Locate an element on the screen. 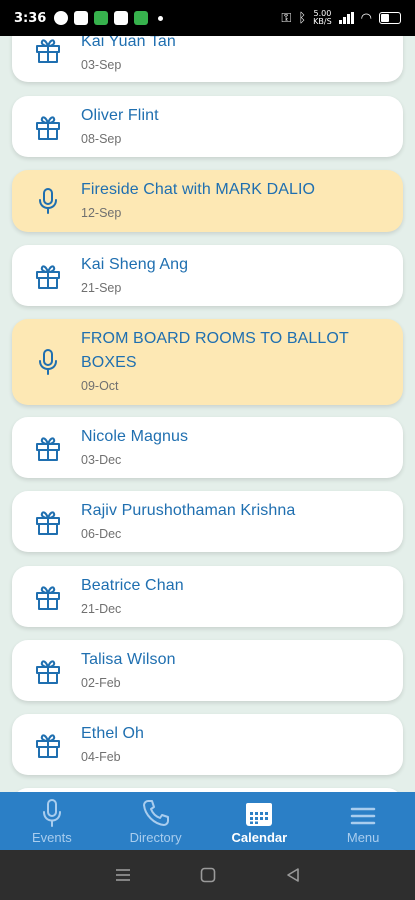  hamburger-menu-icon is located at coordinates (363, 816).